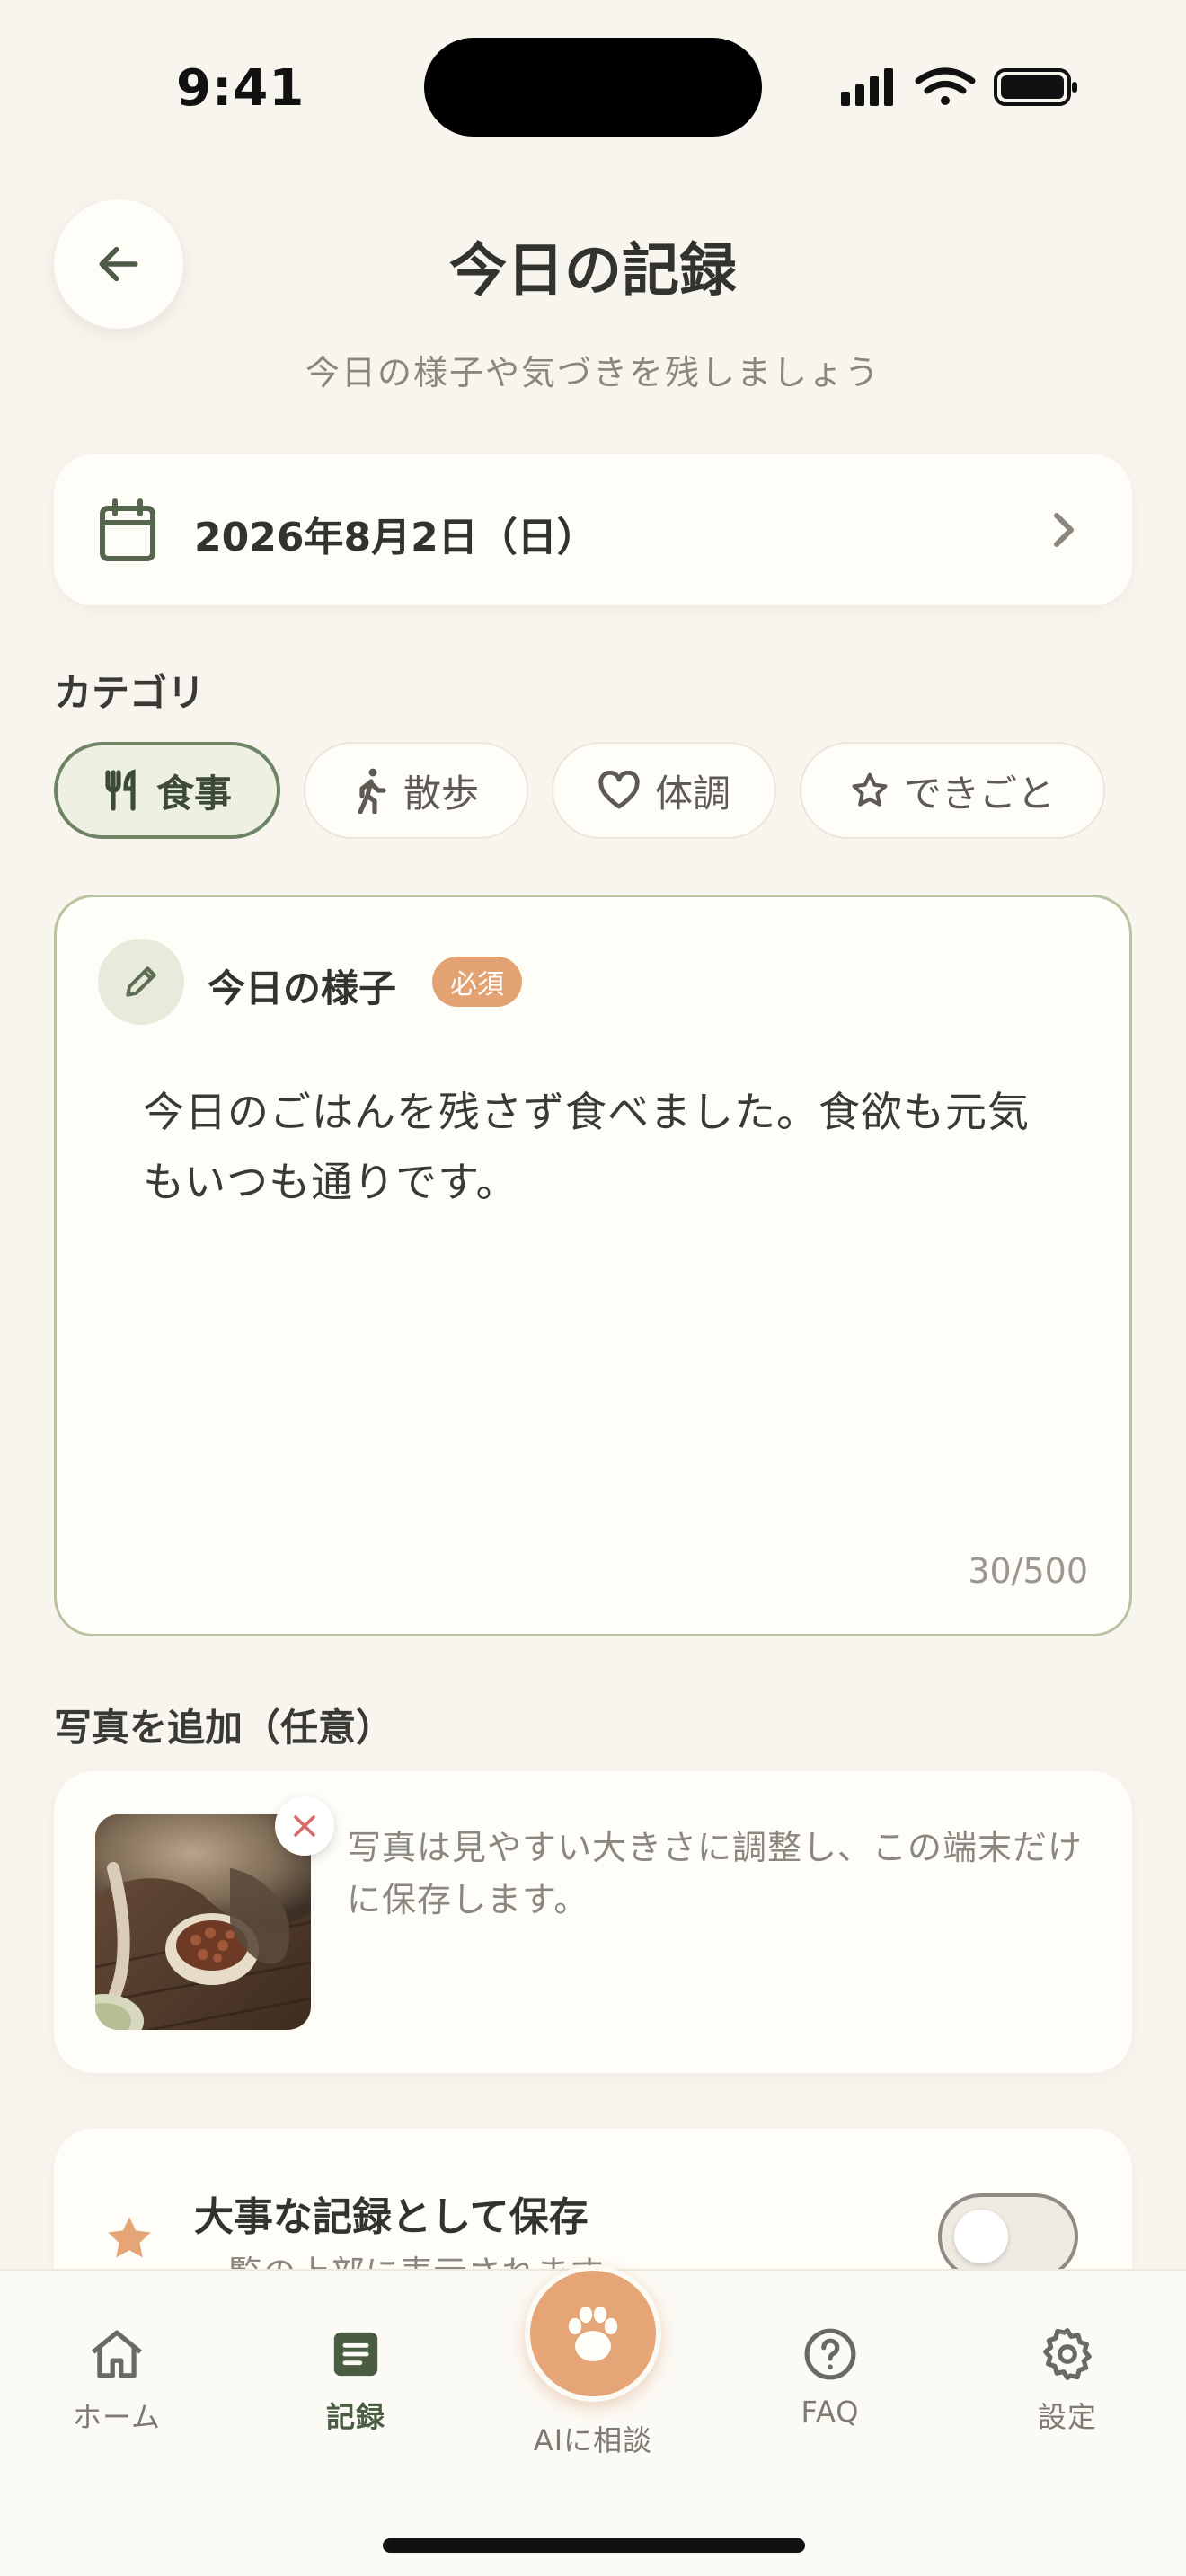  I want to click on date-selector: 2026年8月2日（日）, so click(593, 529).